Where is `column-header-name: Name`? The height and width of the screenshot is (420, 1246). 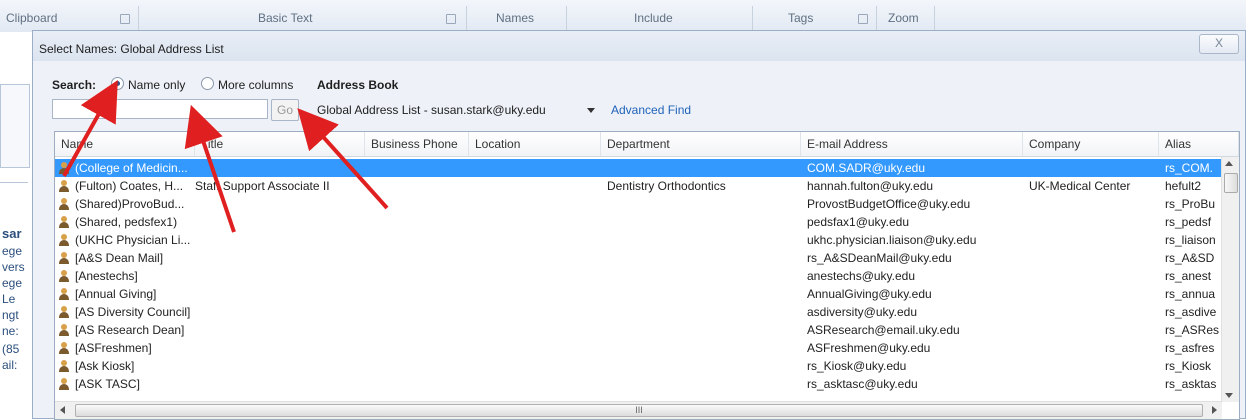
column-header-name: Name is located at coordinates (125, 144).